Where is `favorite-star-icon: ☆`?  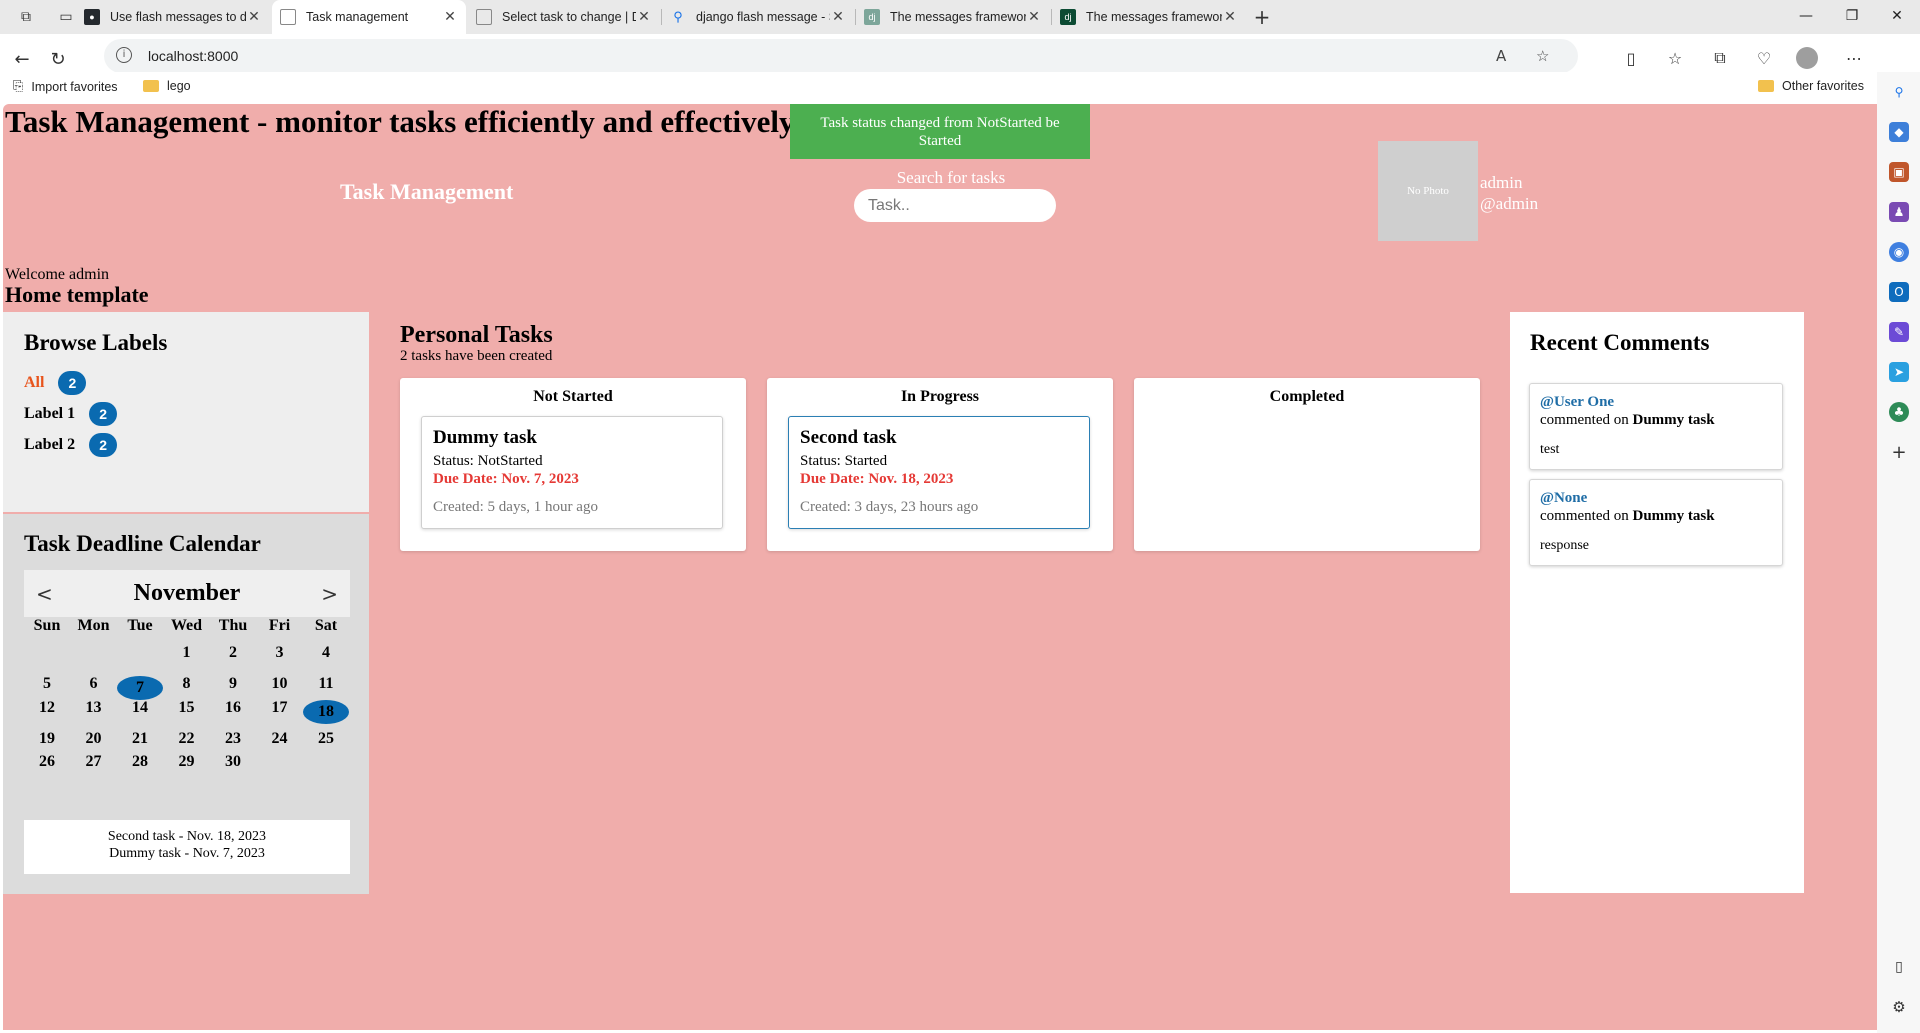 favorite-star-icon: ☆ is located at coordinates (1542, 56).